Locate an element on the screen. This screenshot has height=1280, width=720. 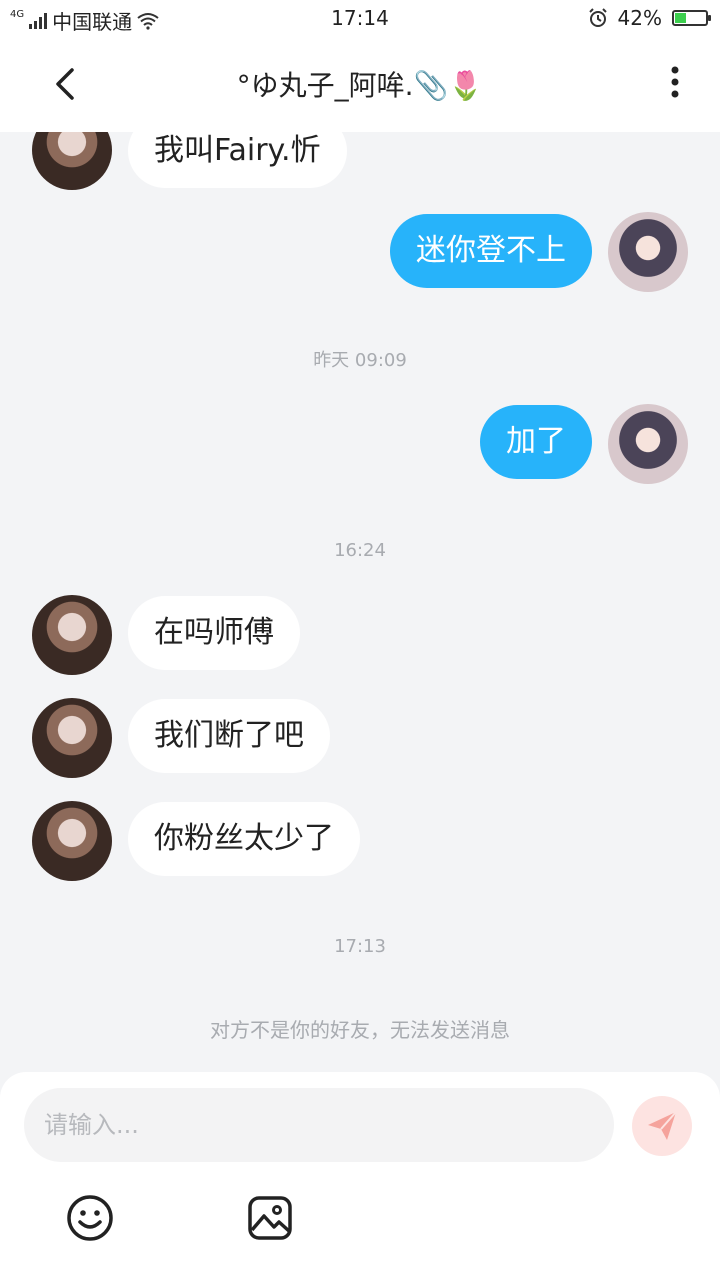
message-bubble-received: 在吗师傅 is located at coordinates (214, 633).